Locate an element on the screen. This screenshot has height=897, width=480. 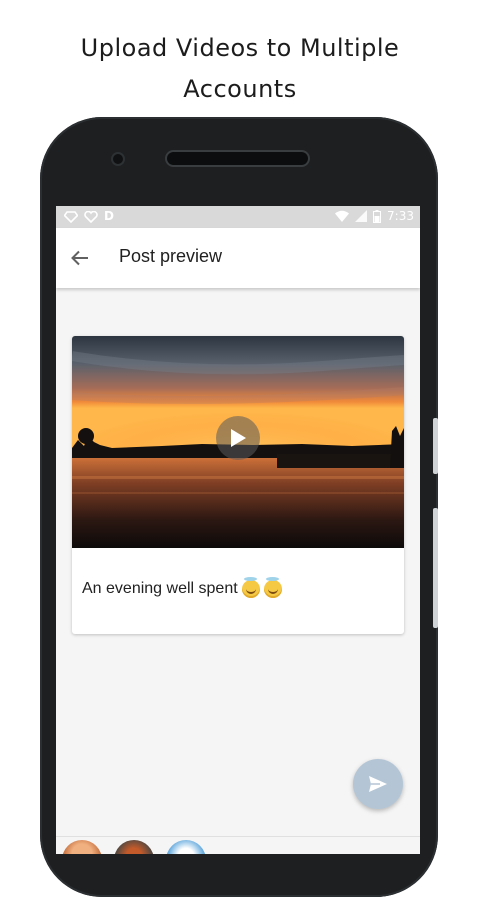
back-button is located at coordinates (80, 258).